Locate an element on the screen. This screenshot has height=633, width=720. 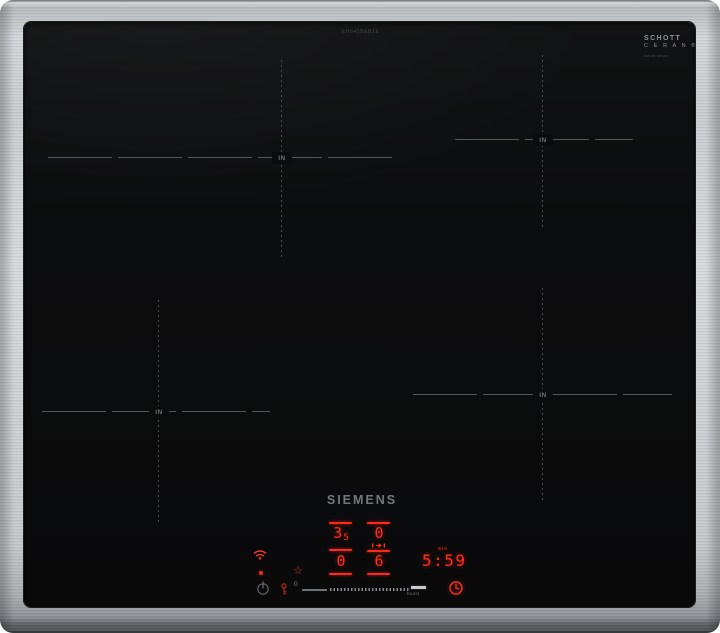
timer-clock-button is located at coordinates (456, 588).